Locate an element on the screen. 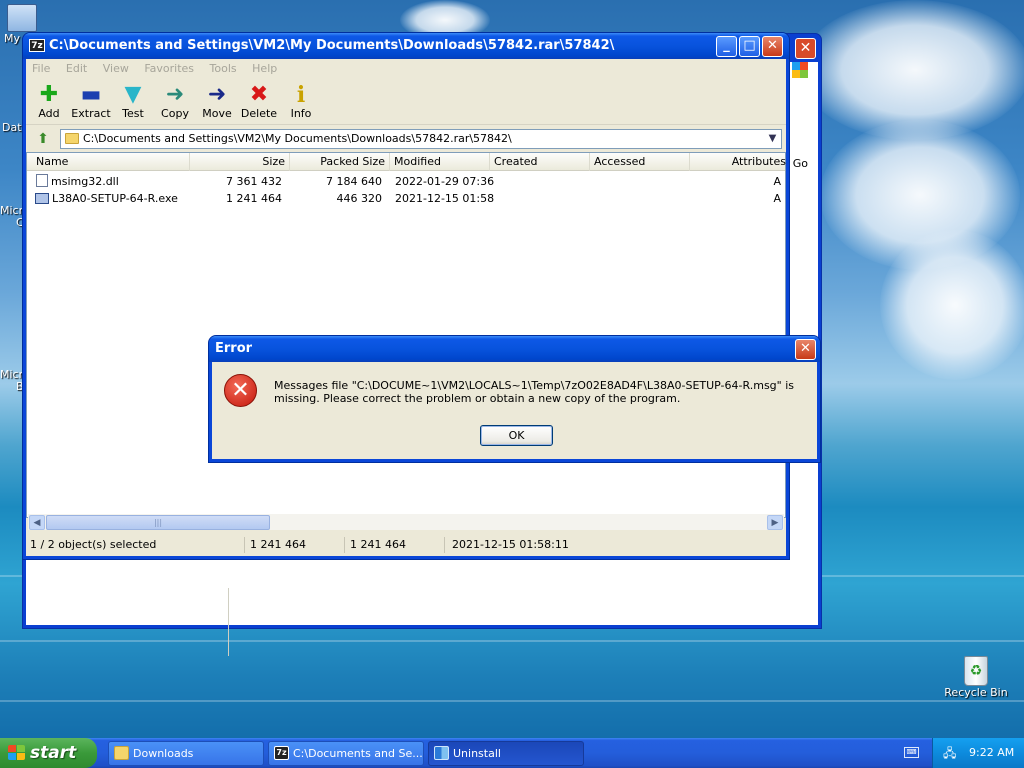 Image resolution: width=1024 pixels, height=768 pixels. divider is located at coordinates (228, 622).